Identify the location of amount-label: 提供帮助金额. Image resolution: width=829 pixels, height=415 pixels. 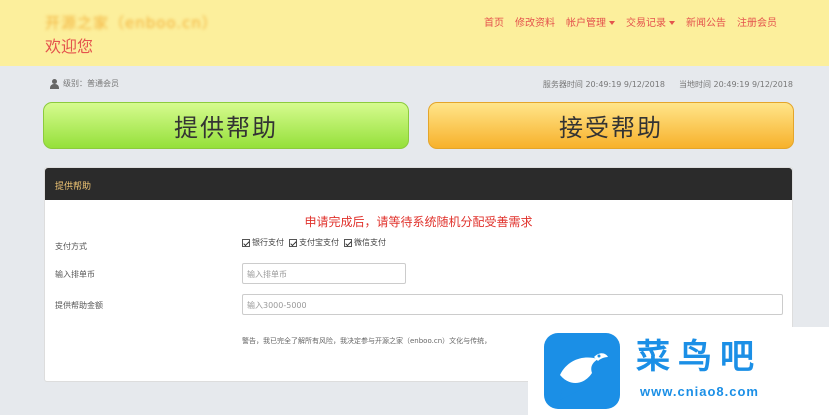
(79, 305).